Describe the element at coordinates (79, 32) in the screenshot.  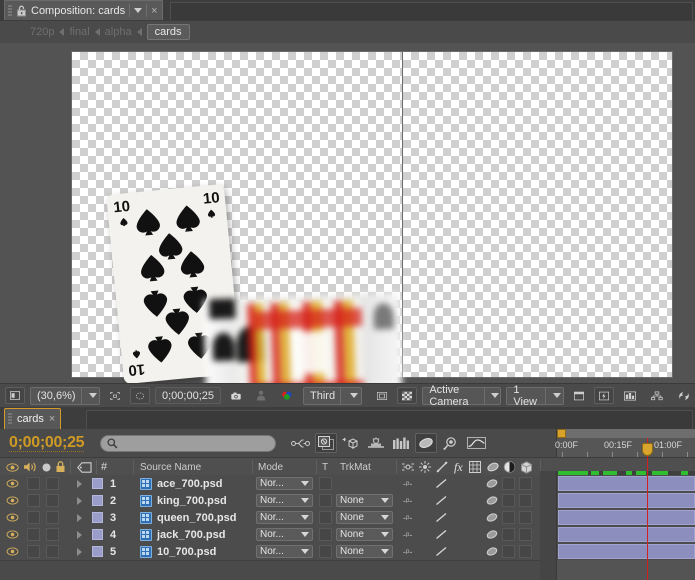
I see `breadcrumb-item-final: final` at that location.